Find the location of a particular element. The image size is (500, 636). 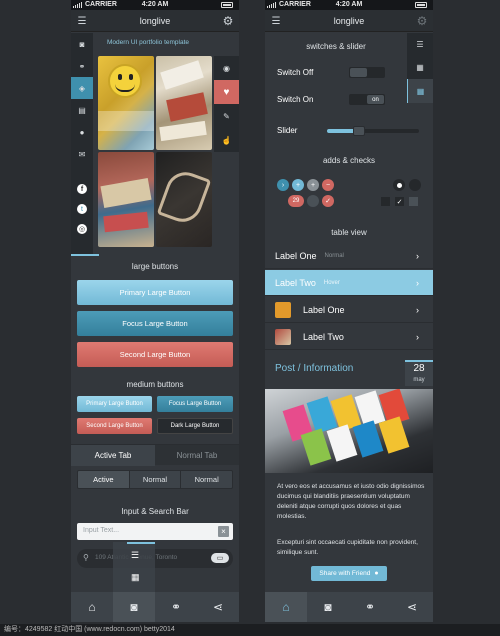

checkbox-checked: ✓ is located at coordinates (399, 201).